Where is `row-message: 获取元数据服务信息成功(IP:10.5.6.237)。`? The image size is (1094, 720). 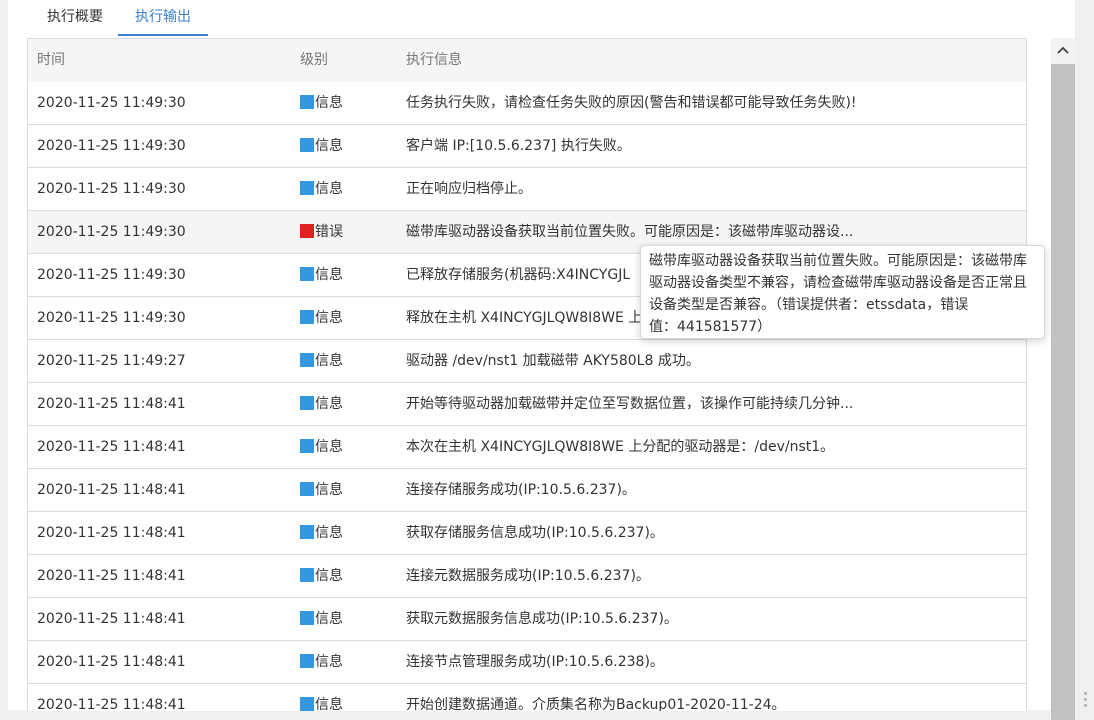 row-message: 获取元数据服务信息成功(IP:10.5.6.237)。 is located at coordinates (542, 619).